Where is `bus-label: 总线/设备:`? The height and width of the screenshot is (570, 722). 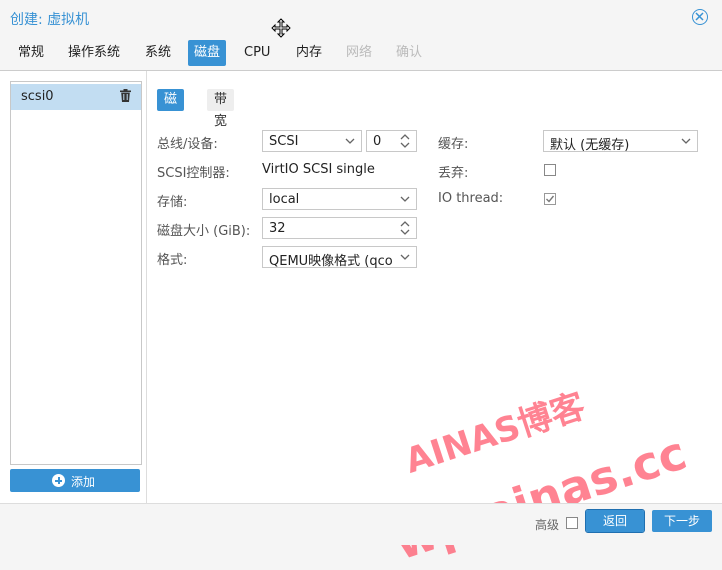
bus-label: 总线/设备: is located at coordinates (187, 144).